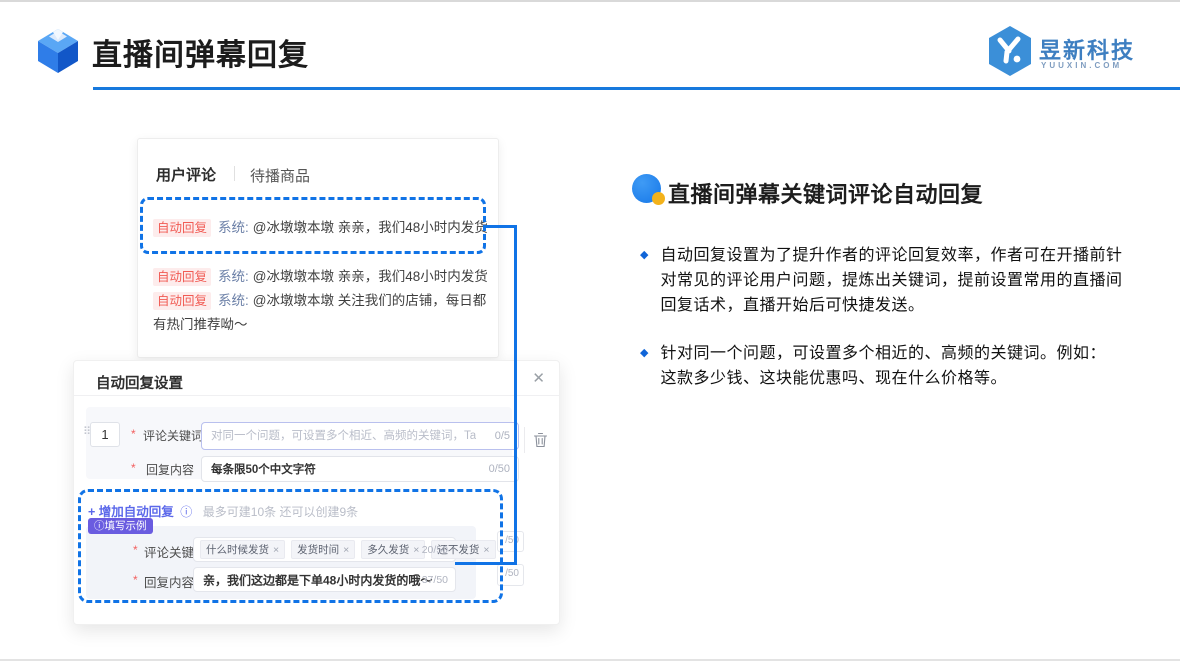 This screenshot has width=1180, height=664. What do you see at coordinates (636, 88) in the screenshot?
I see `header-underline` at bounding box center [636, 88].